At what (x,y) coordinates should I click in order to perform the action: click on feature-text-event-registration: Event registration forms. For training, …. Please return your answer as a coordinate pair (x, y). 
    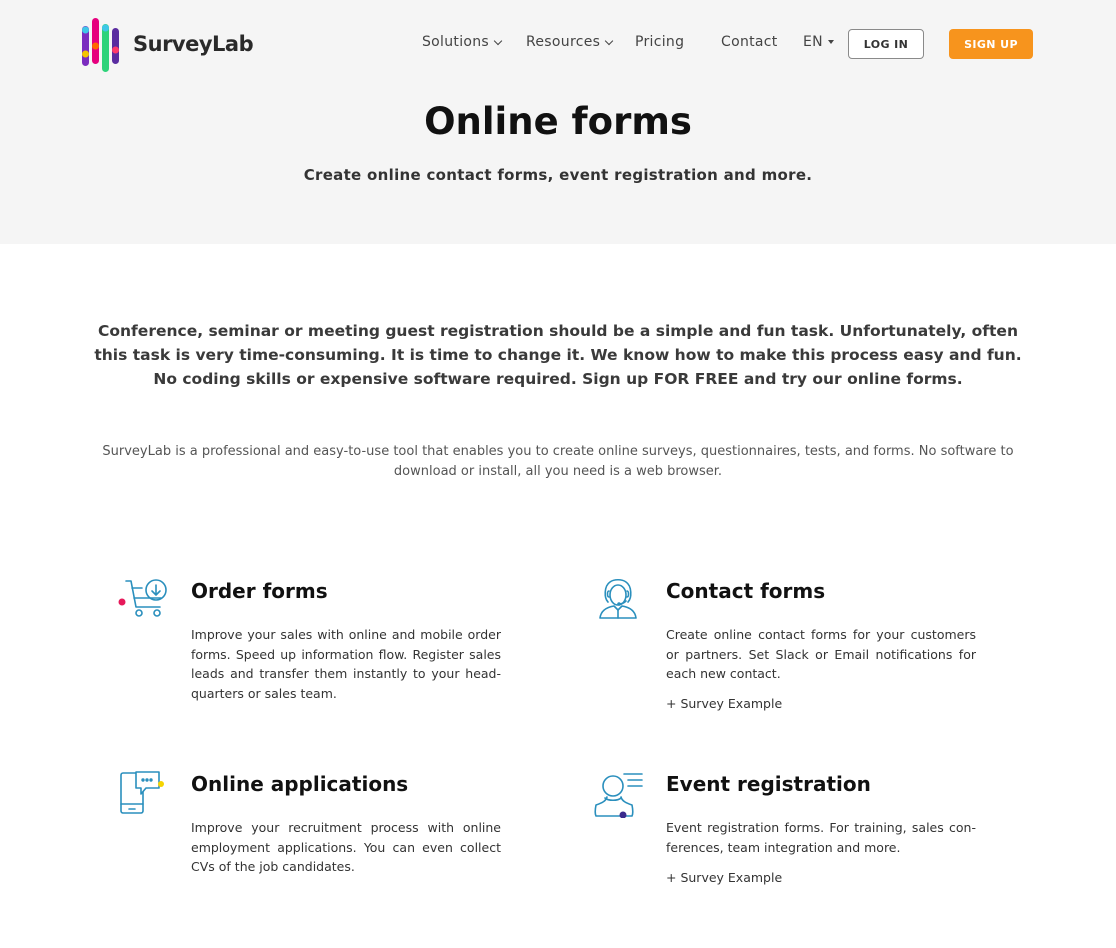
    Looking at the image, I should click on (821, 837).